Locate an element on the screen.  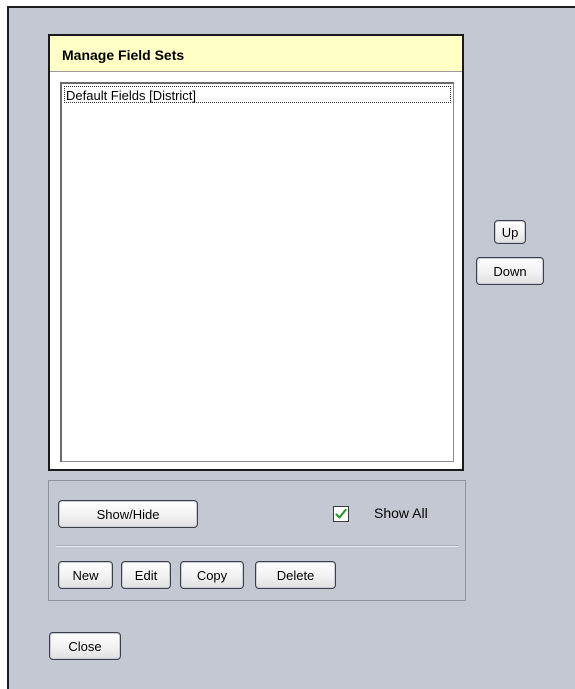
toolbar-divider-highlight is located at coordinates (257, 546).